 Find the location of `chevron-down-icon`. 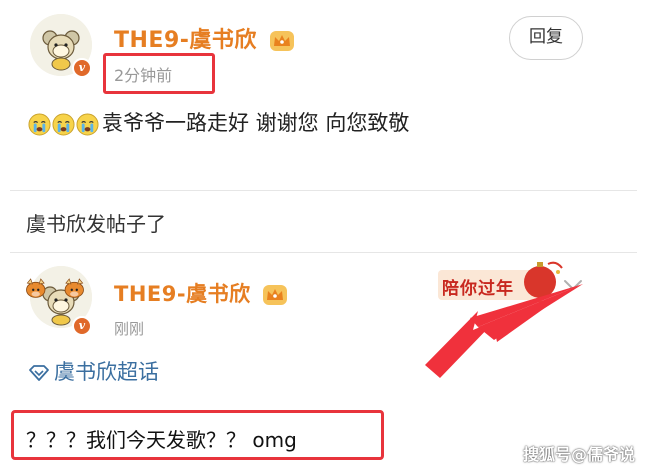

chevron-down-icon is located at coordinates (573, 285).